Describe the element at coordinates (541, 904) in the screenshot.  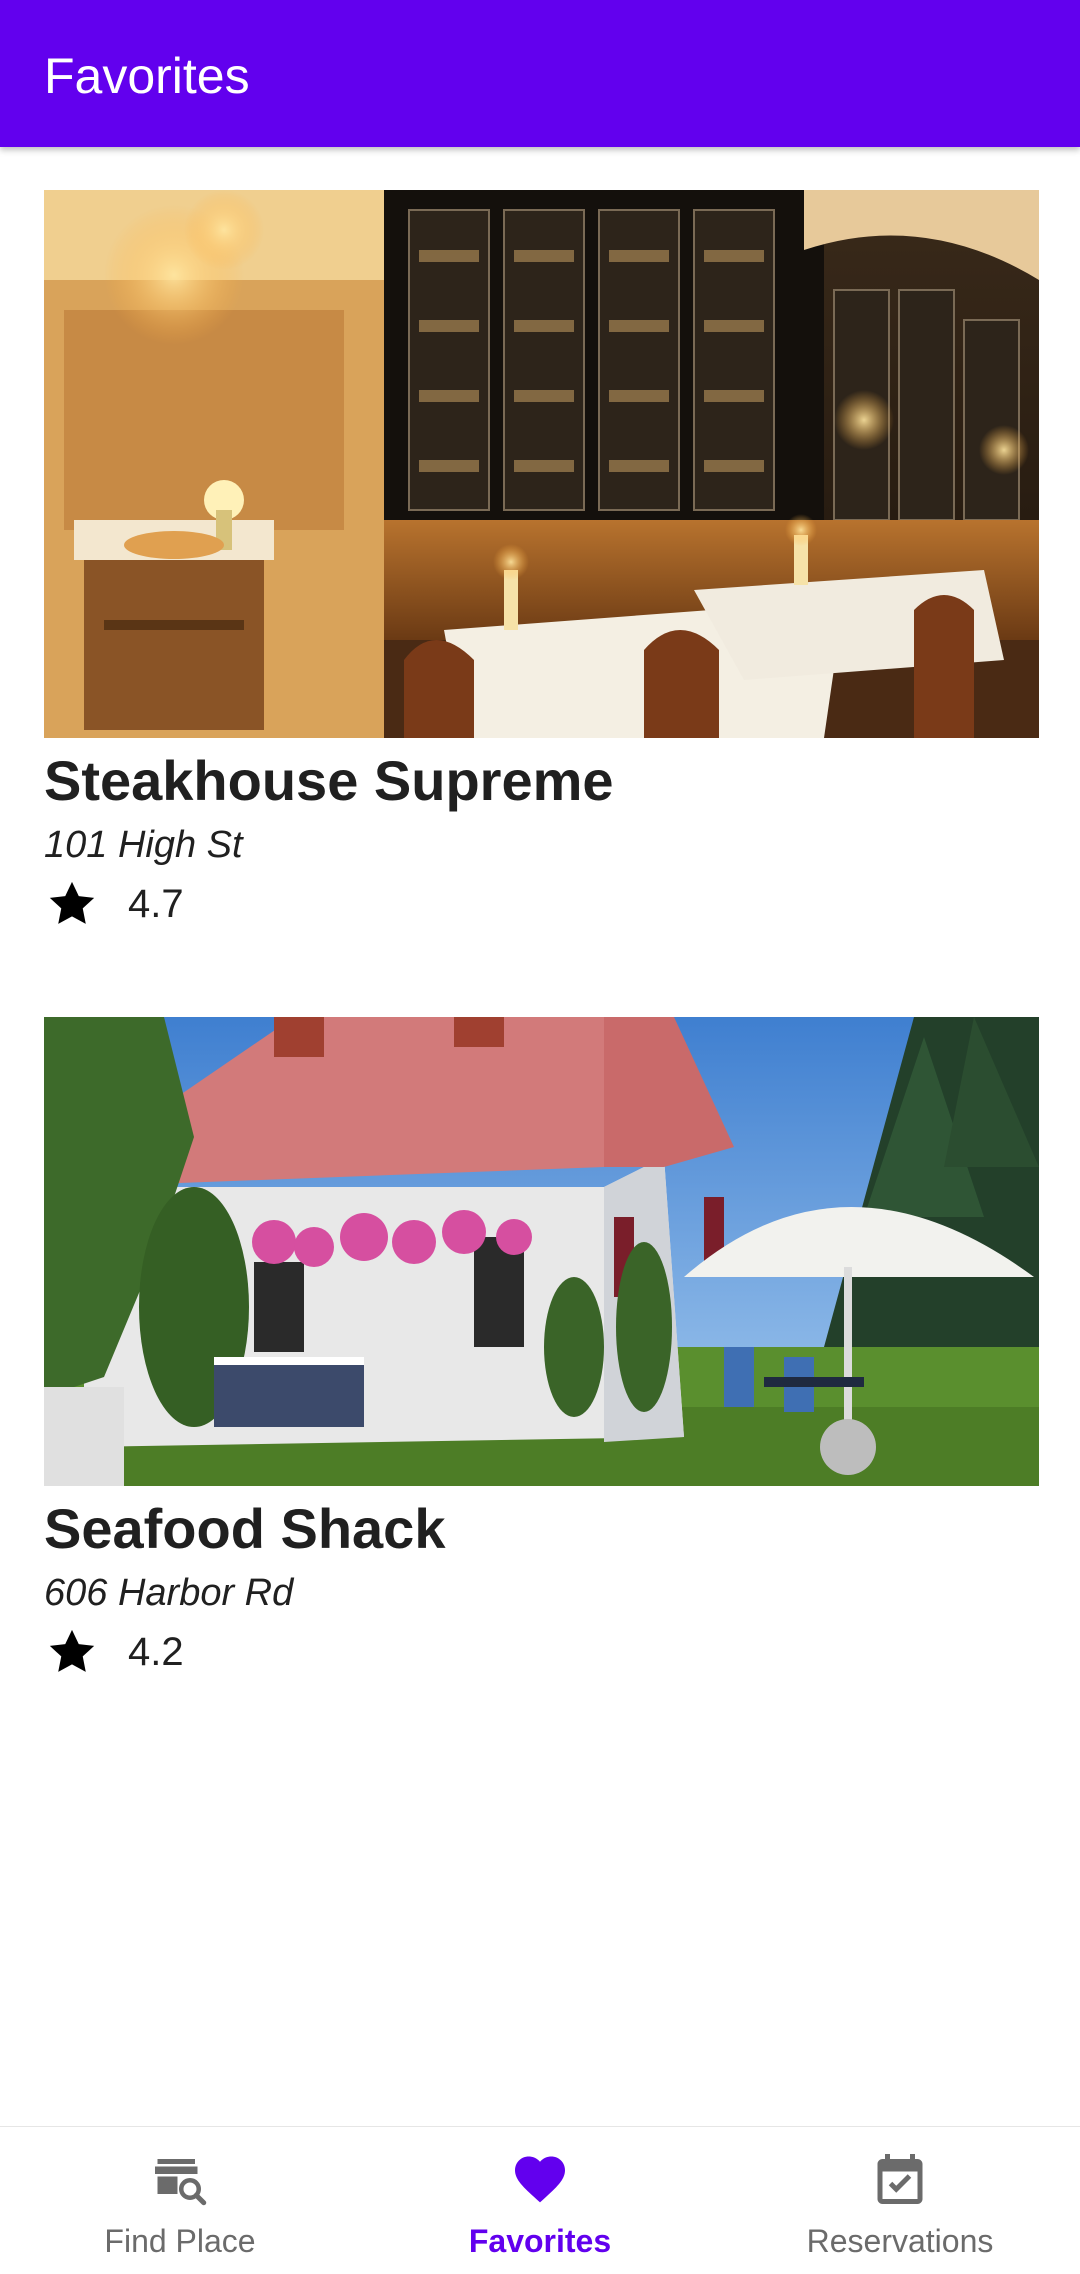
I see `restaurant-rating: 4.7` at that location.